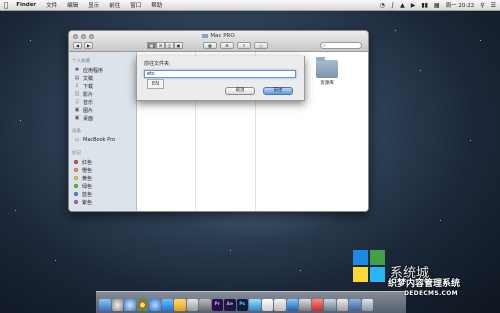 Image resolution: width=500 pixels, height=313 pixels. I want to click on photoshop-dock-icon: Ps, so click(242, 305).